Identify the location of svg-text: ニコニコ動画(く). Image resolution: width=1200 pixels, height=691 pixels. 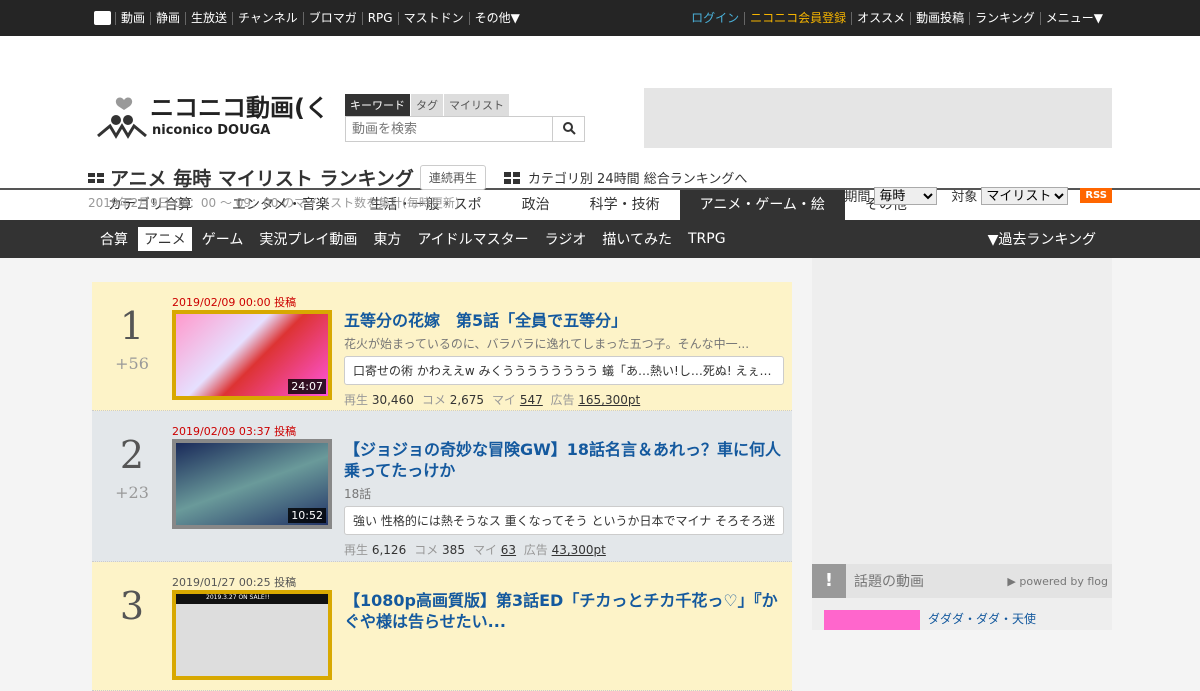
(240, 108).